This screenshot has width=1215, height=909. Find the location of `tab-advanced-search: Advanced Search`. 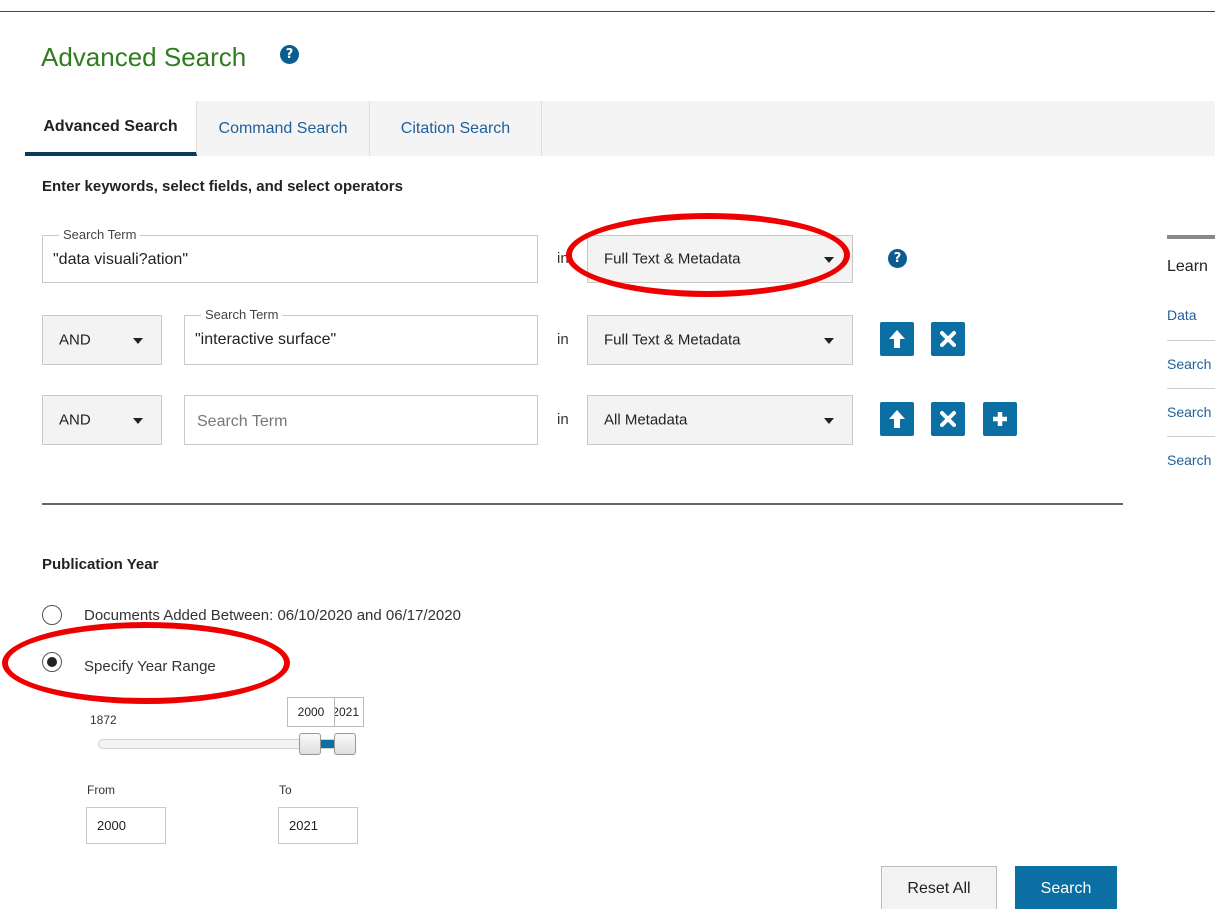

tab-advanced-search: Advanced Search is located at coordinates (111, 128).